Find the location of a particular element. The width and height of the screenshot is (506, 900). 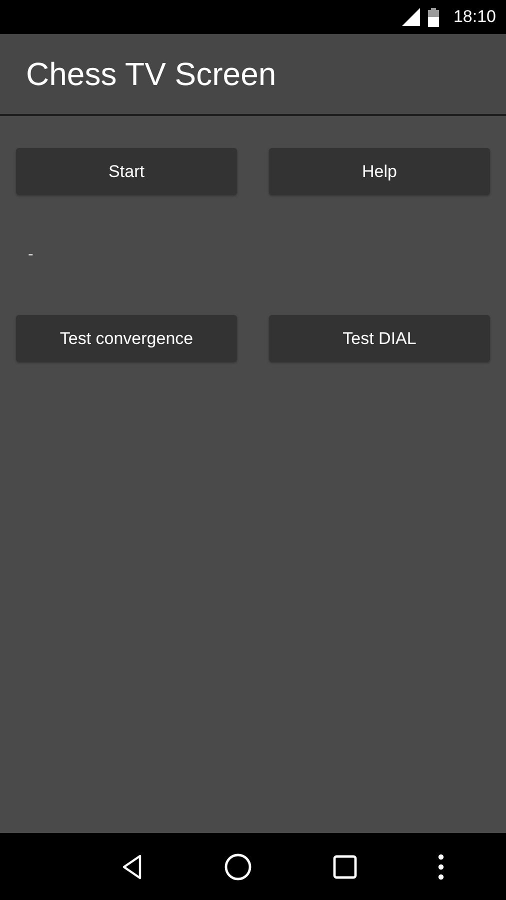

action-button: Start is located at coordinates (126, 171).